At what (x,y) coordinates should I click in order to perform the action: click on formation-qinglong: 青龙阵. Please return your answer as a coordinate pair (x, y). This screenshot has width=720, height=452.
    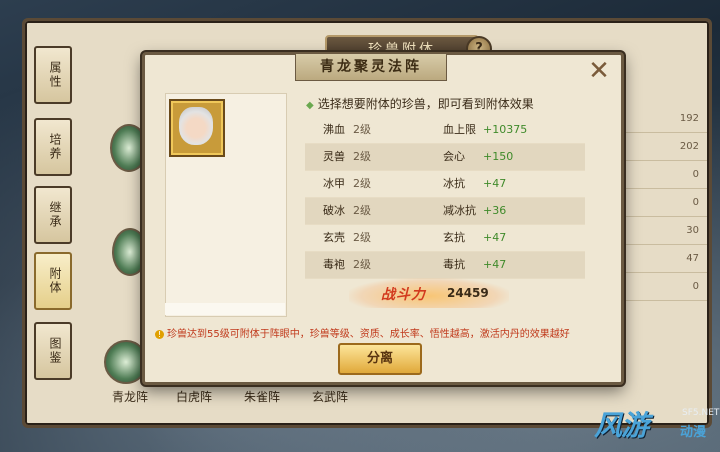
    Looking at the image, I should click on (130, 396).